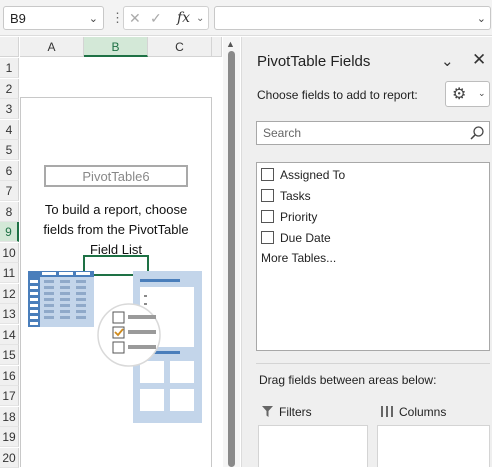 This screenshot has height=468, width=492. I want to click on scrollbar-thumb, so click(231, 259).